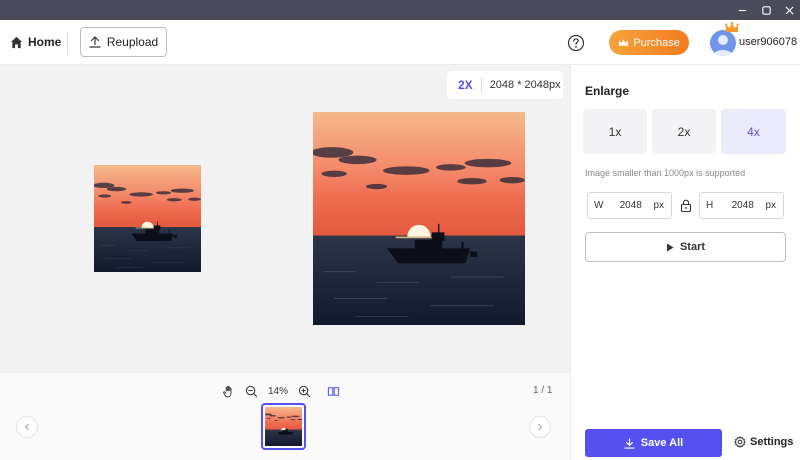 This screenshot has width=800, height=460. Describe the element at coordinates (723, 43) in the screenshot. I see `avatar` at that location.